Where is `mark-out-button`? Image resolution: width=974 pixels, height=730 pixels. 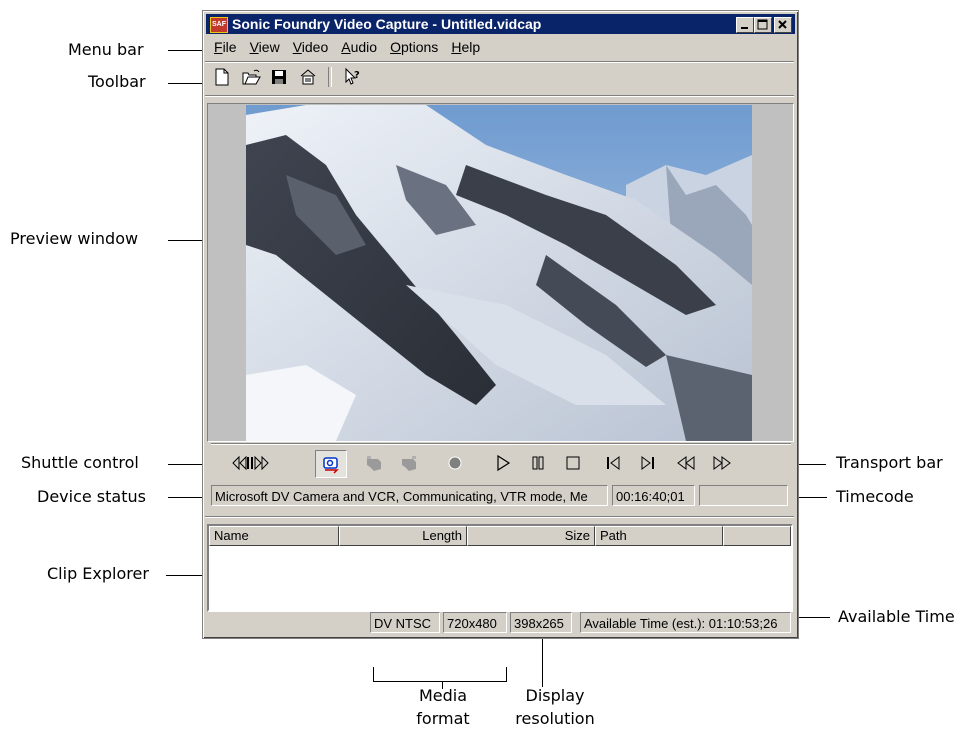 mark-out-button is located at coordinates (409, 463).